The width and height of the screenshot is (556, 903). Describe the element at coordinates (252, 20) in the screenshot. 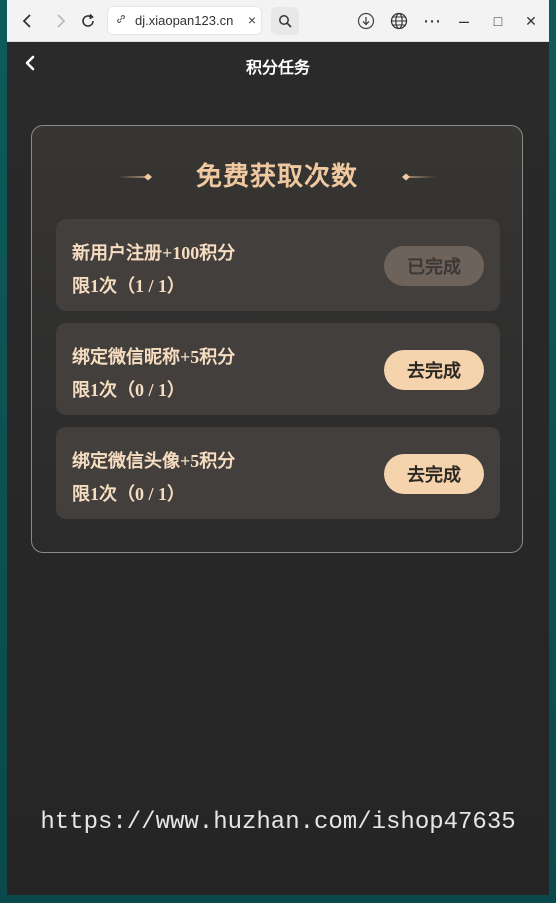

I see `close-tab-icon: ×` at that location.